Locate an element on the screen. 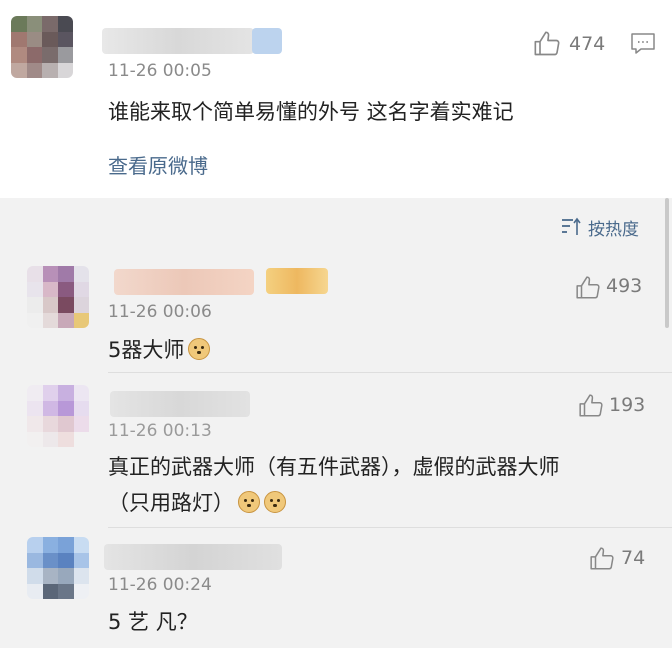 The width and height of the screenshot is (672, 648). sort-icon is located at coordinates (572, 227).